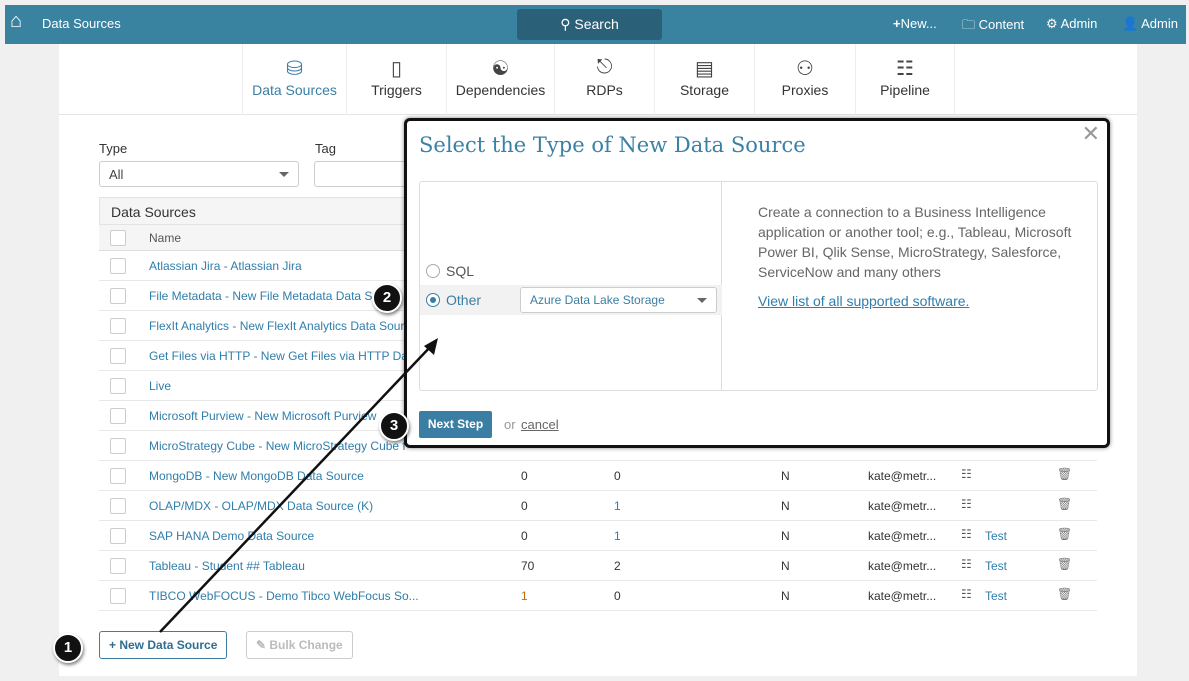  I want to click on step-badge-2: 2, so click(387, 298).